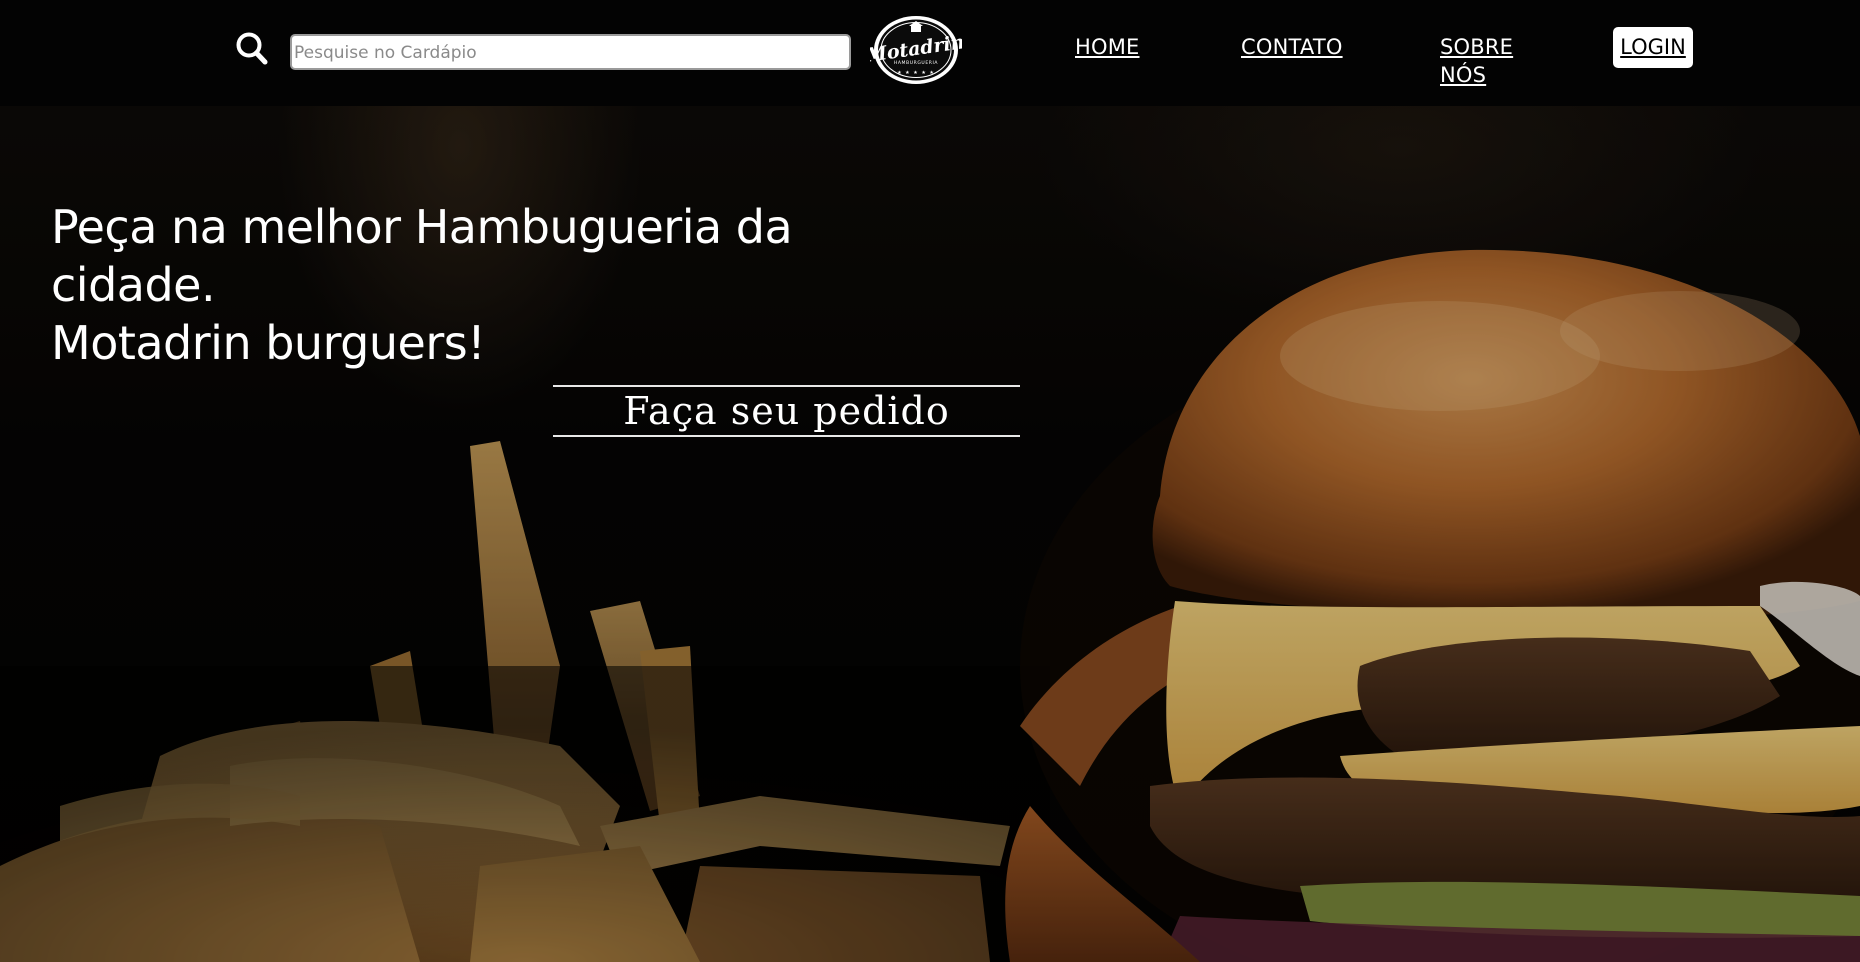 The width and height of the screenshot is (1860, 962). I want to click on hero-headline-line1: Peça na melhor Hambugueria da cidade., so click(422, 256).